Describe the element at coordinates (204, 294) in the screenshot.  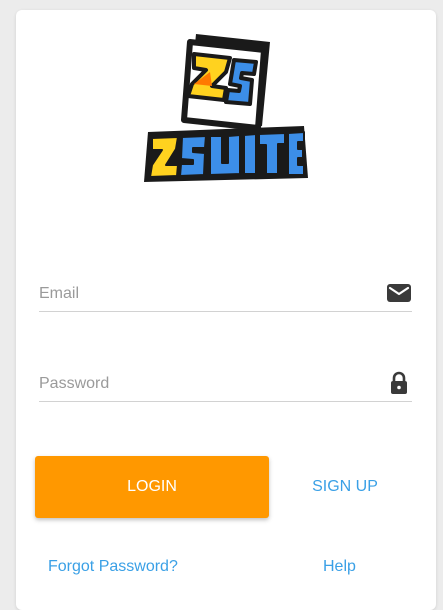
I see `email-input` at that location.